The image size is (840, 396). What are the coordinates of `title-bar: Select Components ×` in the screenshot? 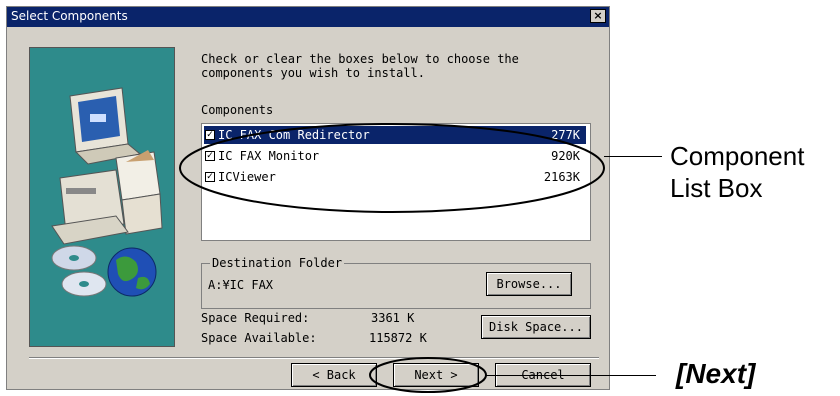 It's located at (308, 17).